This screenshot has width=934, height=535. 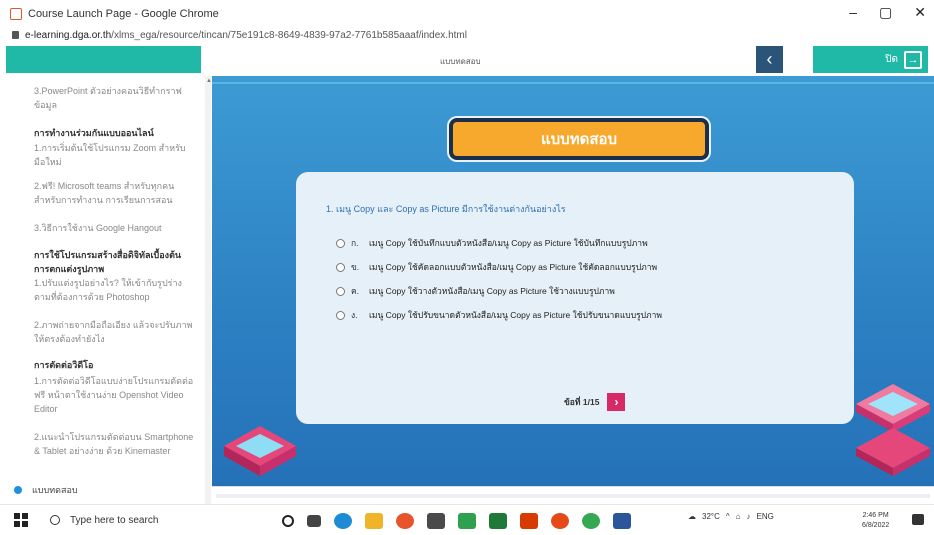 What do you see at coordinates (731, 516) in the screenshot?
I see `system-tray: ☁ 32°C ^ ⌂ ♪ ENG` at bounding box center [731, 516].